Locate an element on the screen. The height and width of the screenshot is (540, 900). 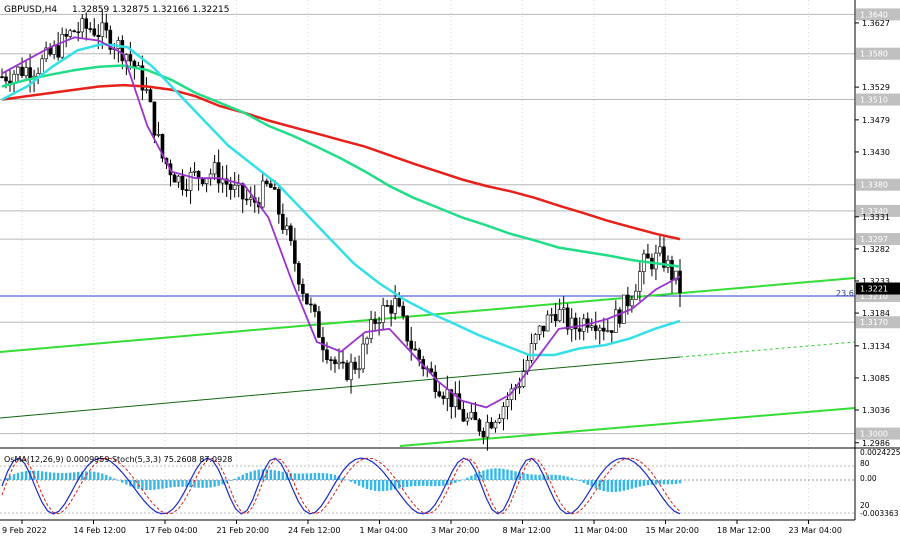
fibo-label: 23.6 is located at coordinates (845, 293).